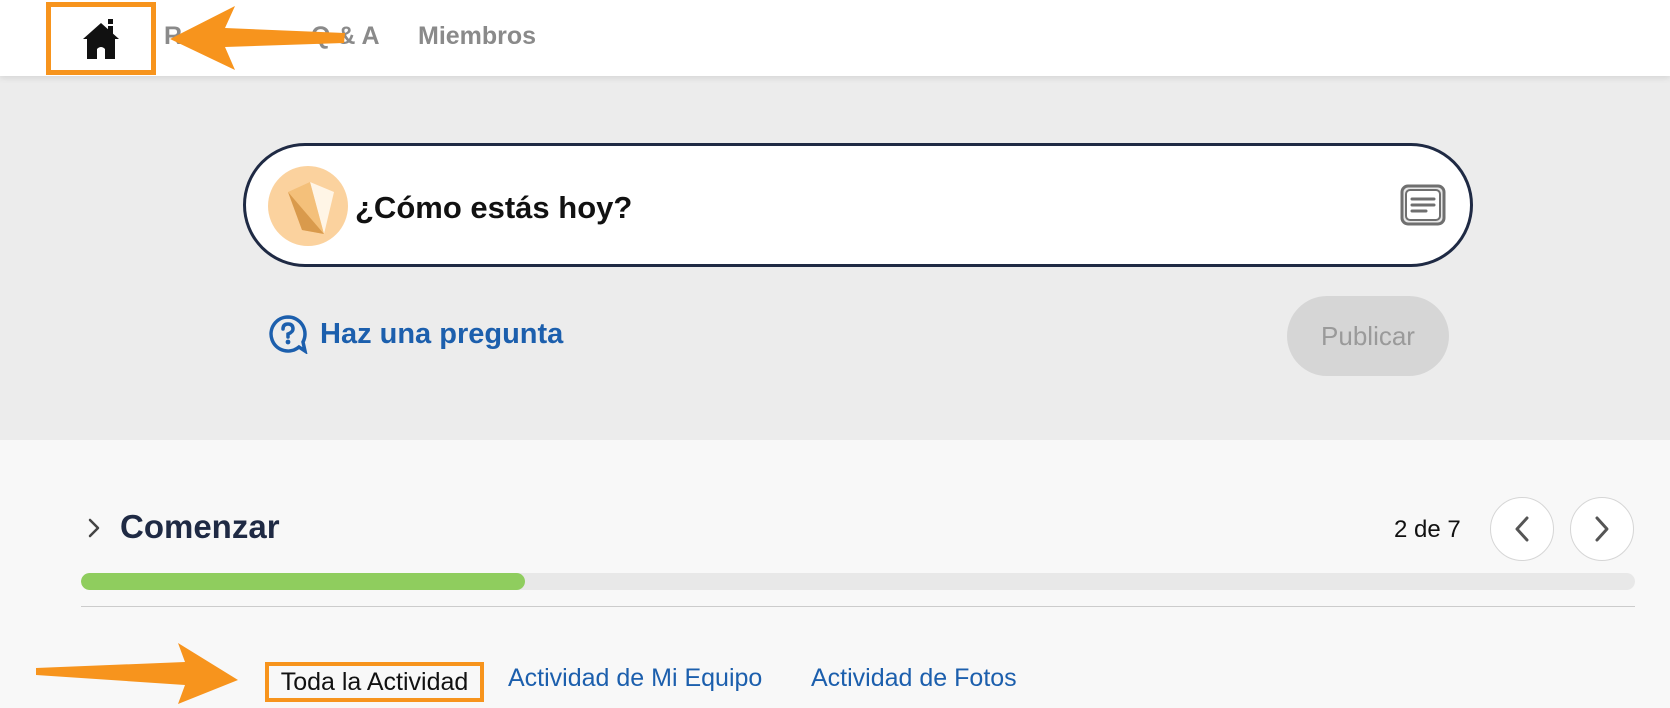 This screenshot has width=1670, height=708. I want to click on previous-button, so click(1522, 529).